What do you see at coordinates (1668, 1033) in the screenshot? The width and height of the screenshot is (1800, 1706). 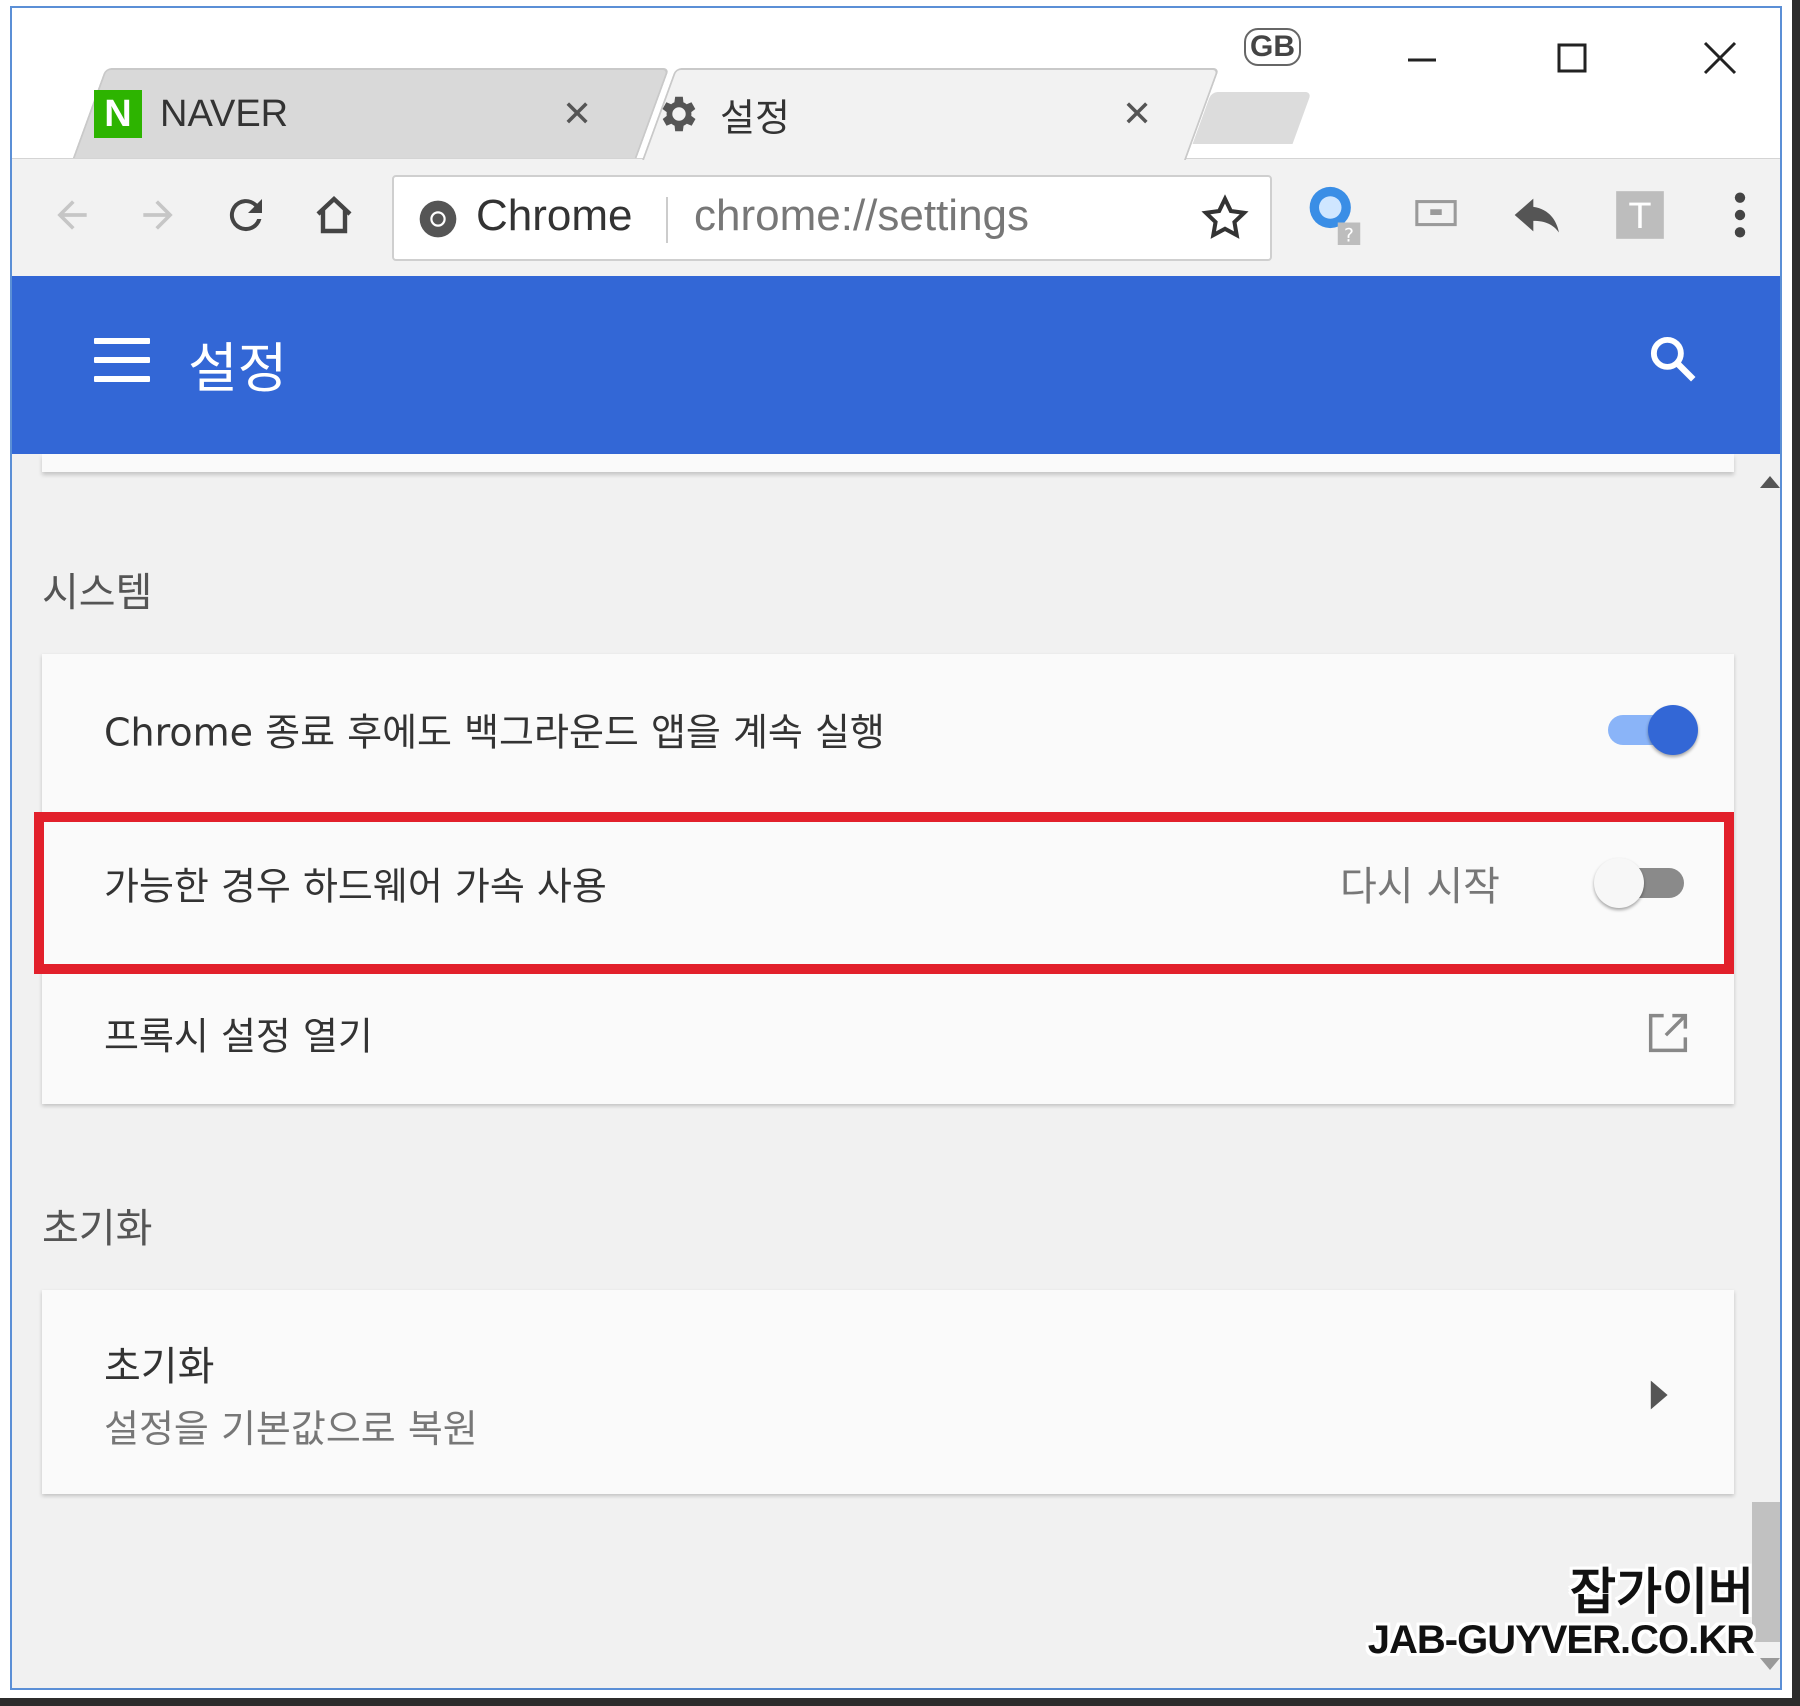 I see `external-link-icon` at bounding box center [1668, 1033].